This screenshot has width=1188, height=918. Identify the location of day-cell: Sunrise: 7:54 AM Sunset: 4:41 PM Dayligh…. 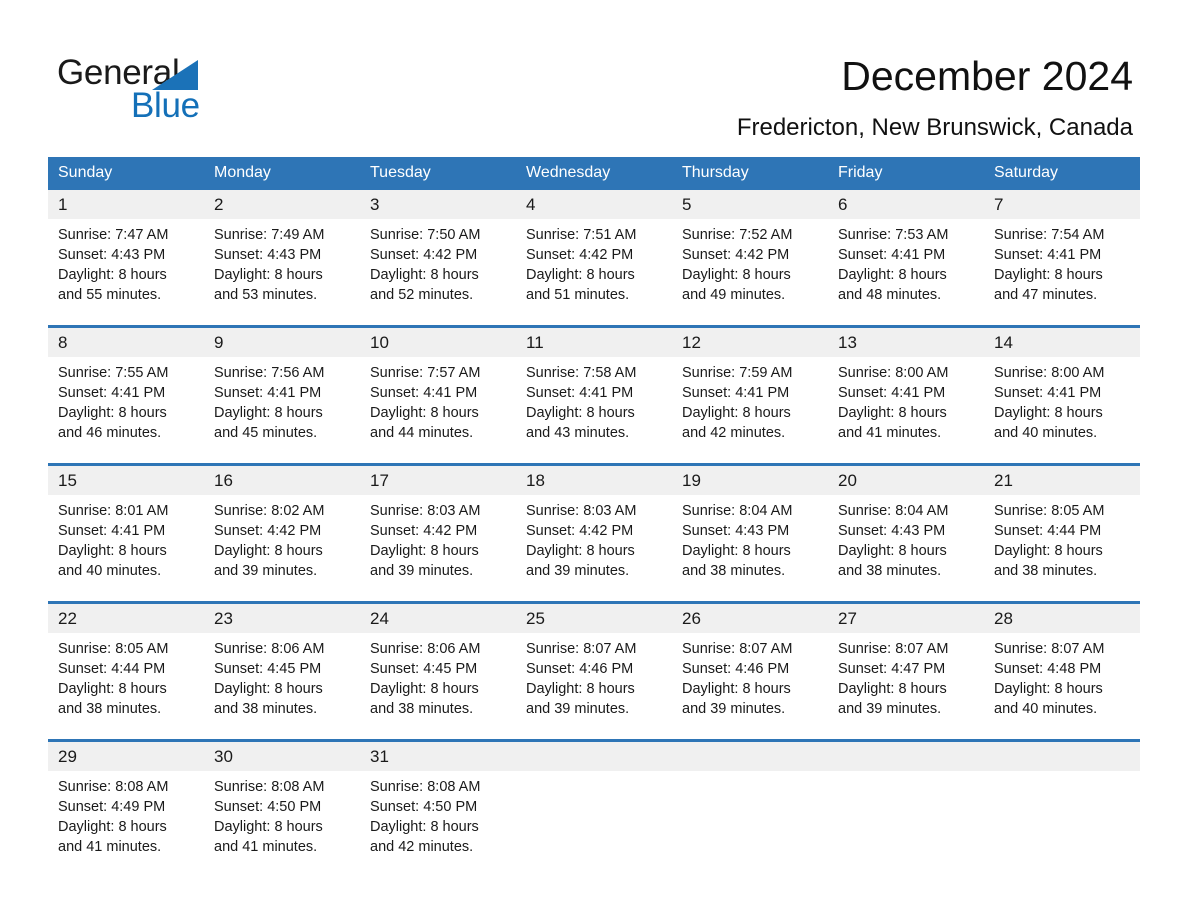
(1062, 272).